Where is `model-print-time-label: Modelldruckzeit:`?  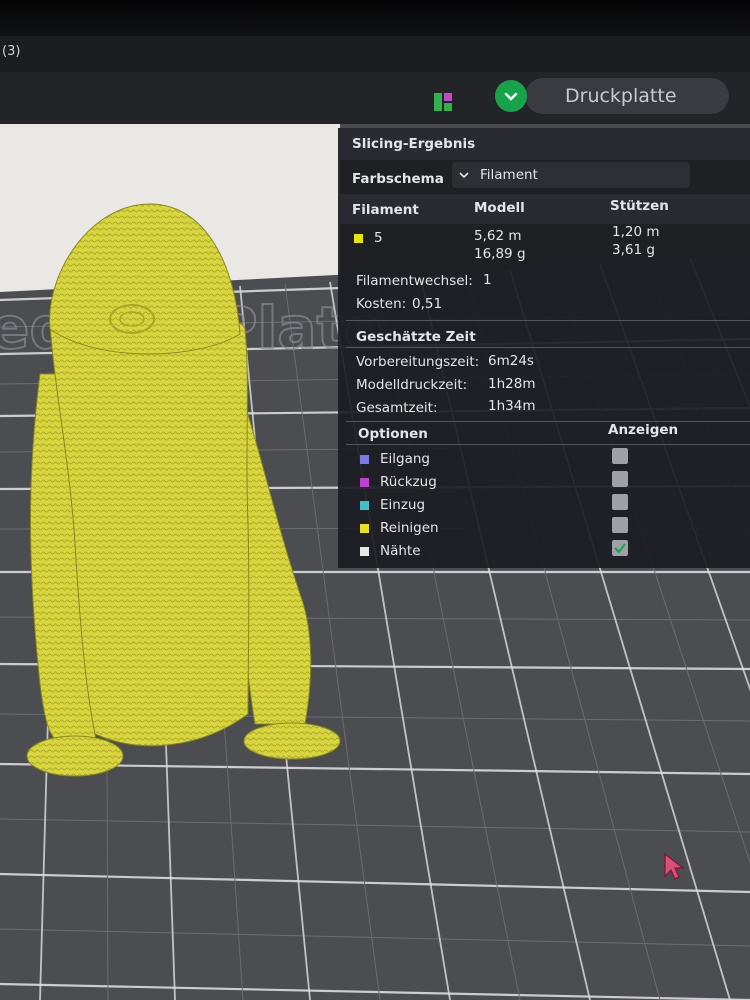 model-print-time-label: Modelldruckzeit: is located at coordinates (412, 385).